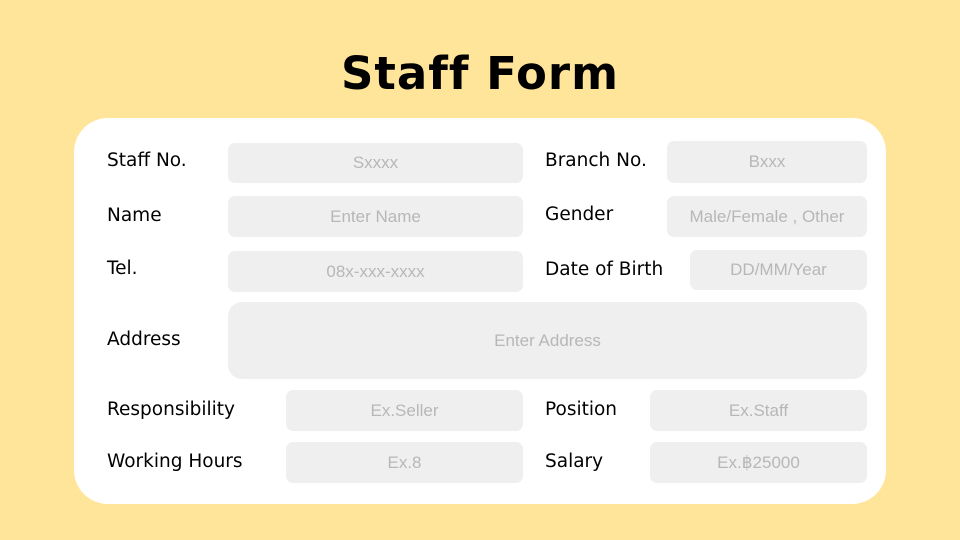 This screenshot has height=540, width=960. What do you see at coordinates (375, 163) in the screenshot?
I see `staff-no-input` at bounding box center [375, 163].